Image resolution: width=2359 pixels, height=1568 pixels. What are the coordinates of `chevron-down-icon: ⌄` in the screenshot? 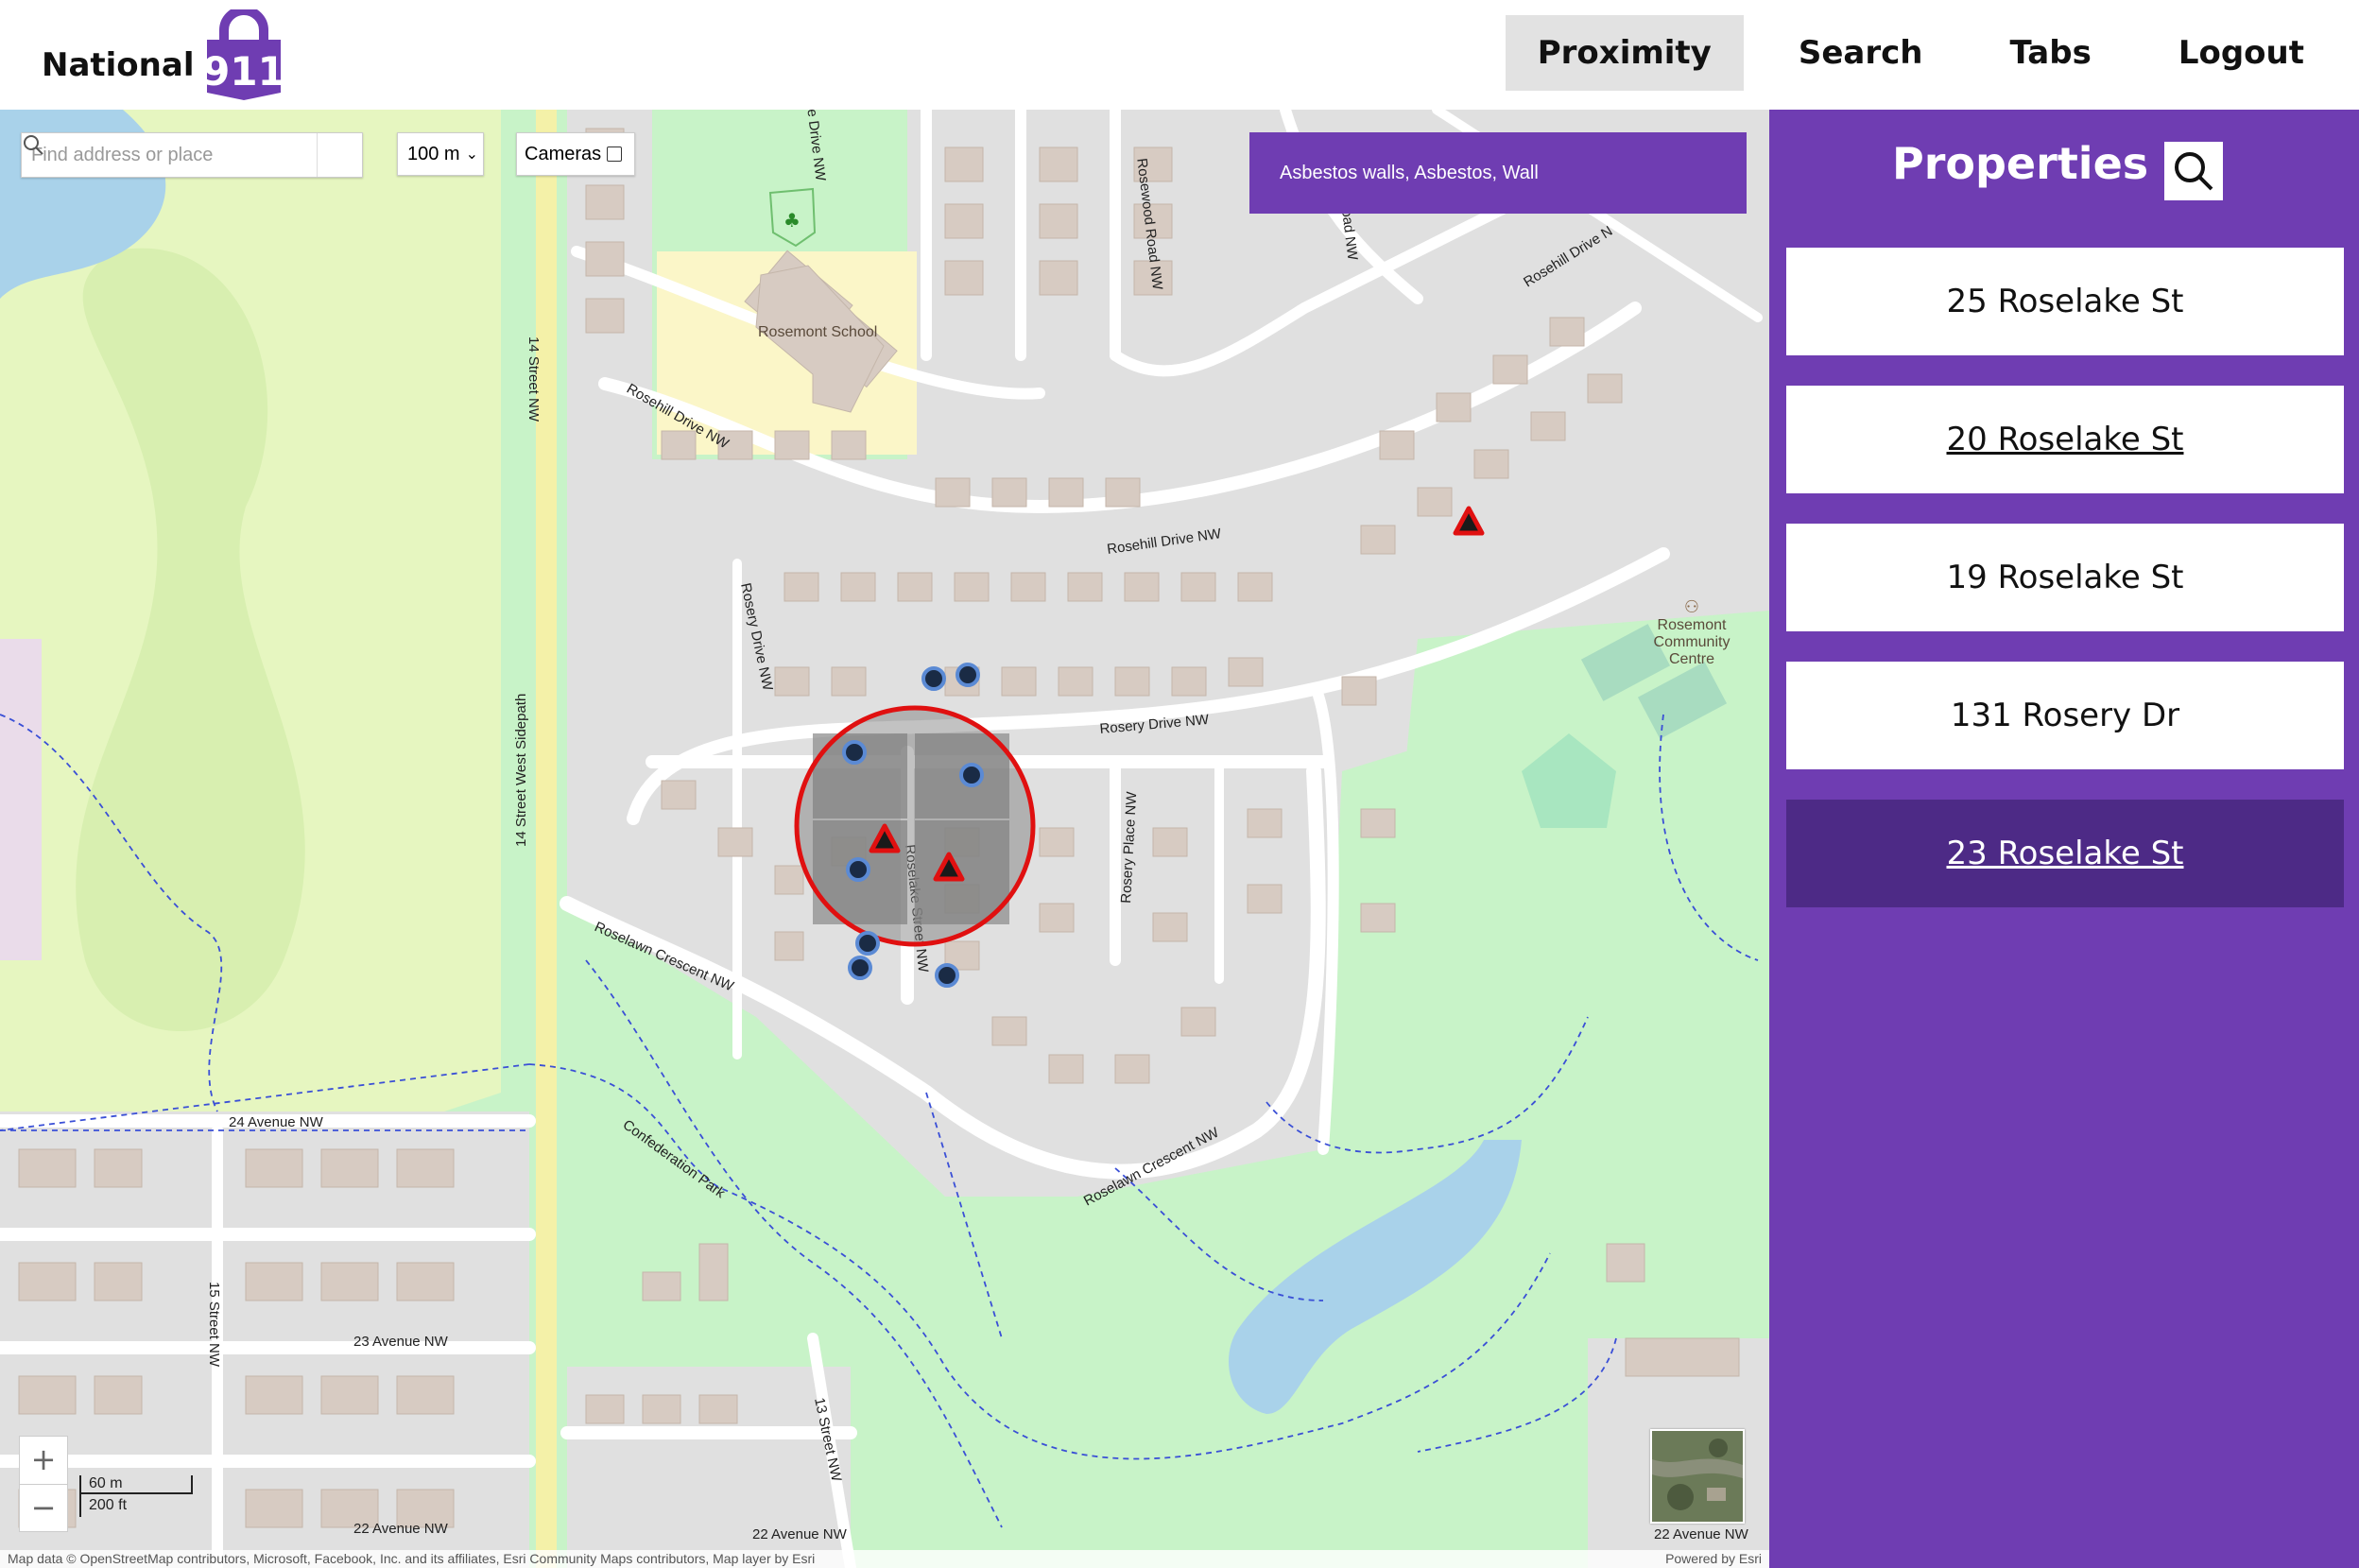 It's located at (471, 154).